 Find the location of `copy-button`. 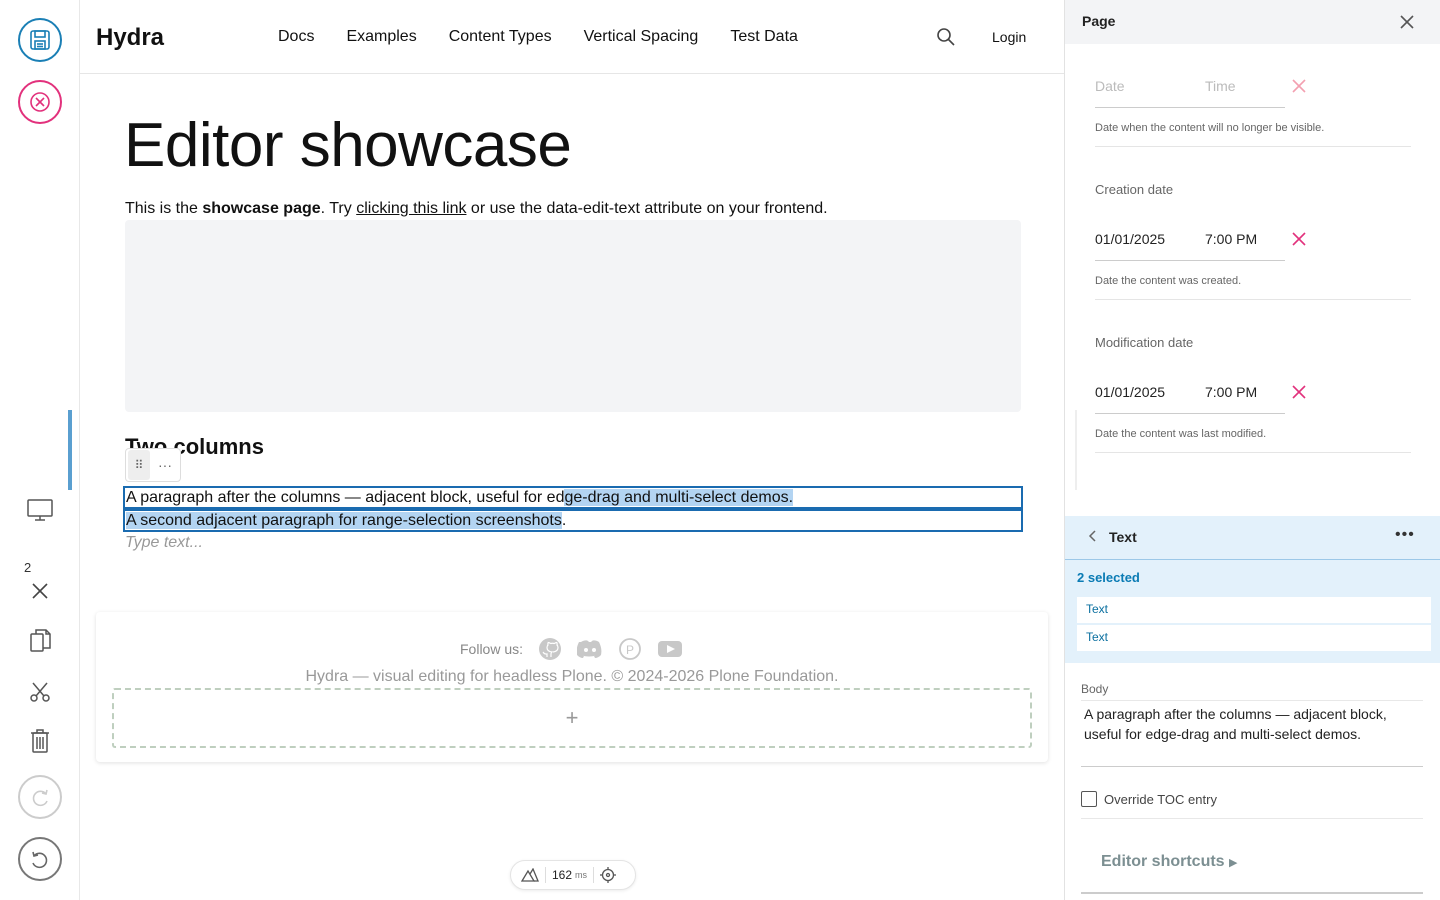

copy-button is located at coordinates (40, 641).